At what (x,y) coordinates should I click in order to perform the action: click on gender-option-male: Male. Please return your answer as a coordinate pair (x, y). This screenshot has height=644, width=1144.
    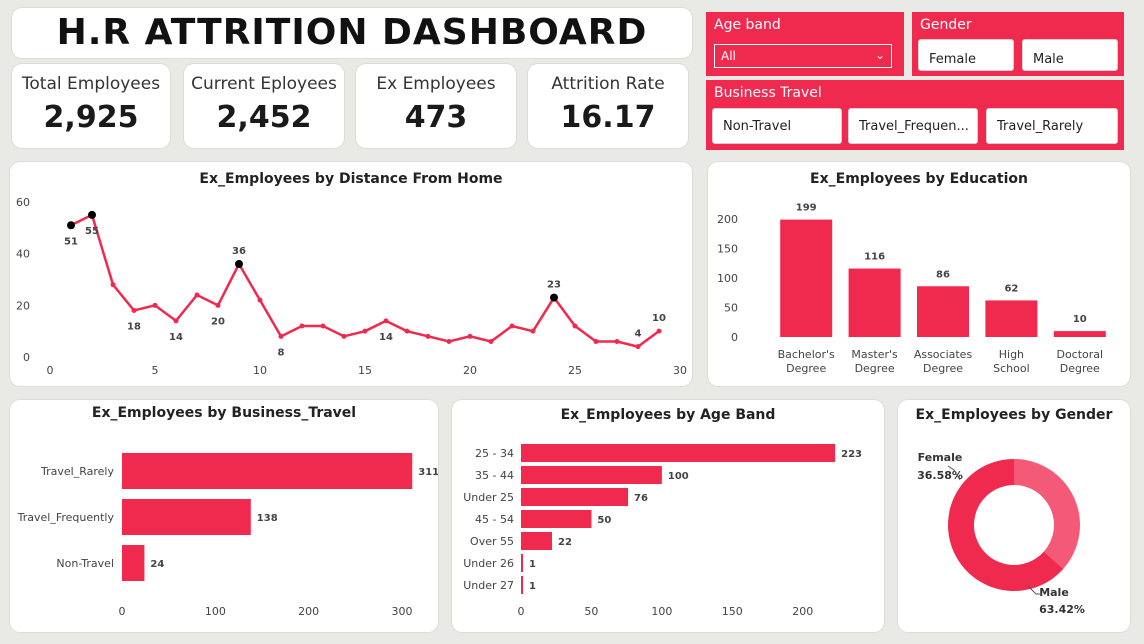
    Looking at the image, I should click on (1070, 55).